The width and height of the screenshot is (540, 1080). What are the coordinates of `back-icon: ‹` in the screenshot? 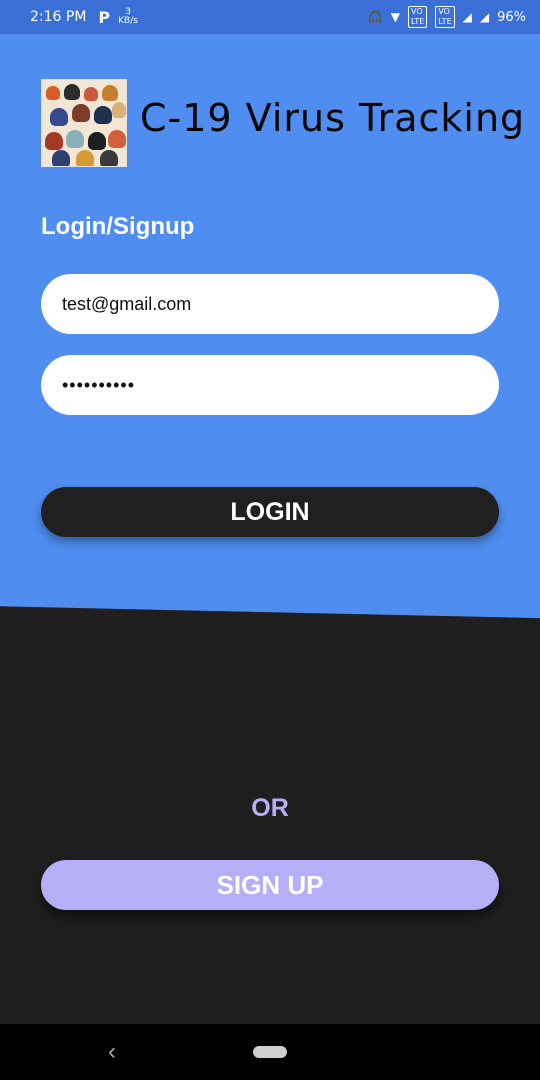 It's located at (112, 1052).